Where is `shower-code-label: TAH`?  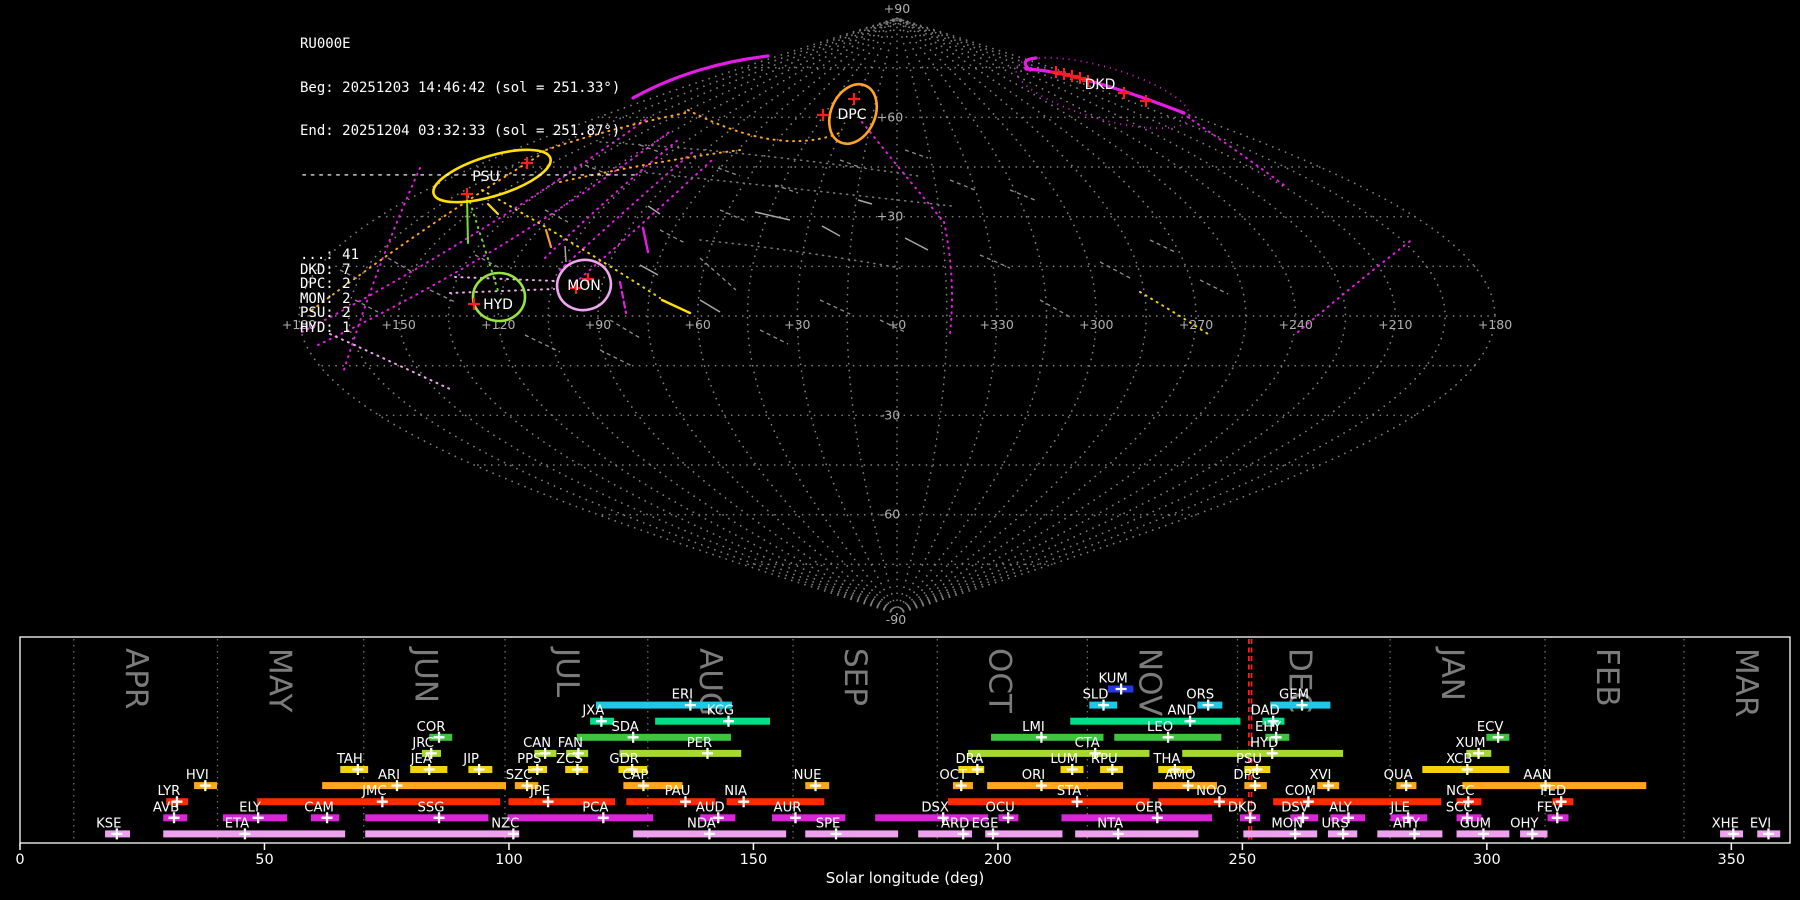
shower-code-label: TAH is located at coordinates (349, 759).